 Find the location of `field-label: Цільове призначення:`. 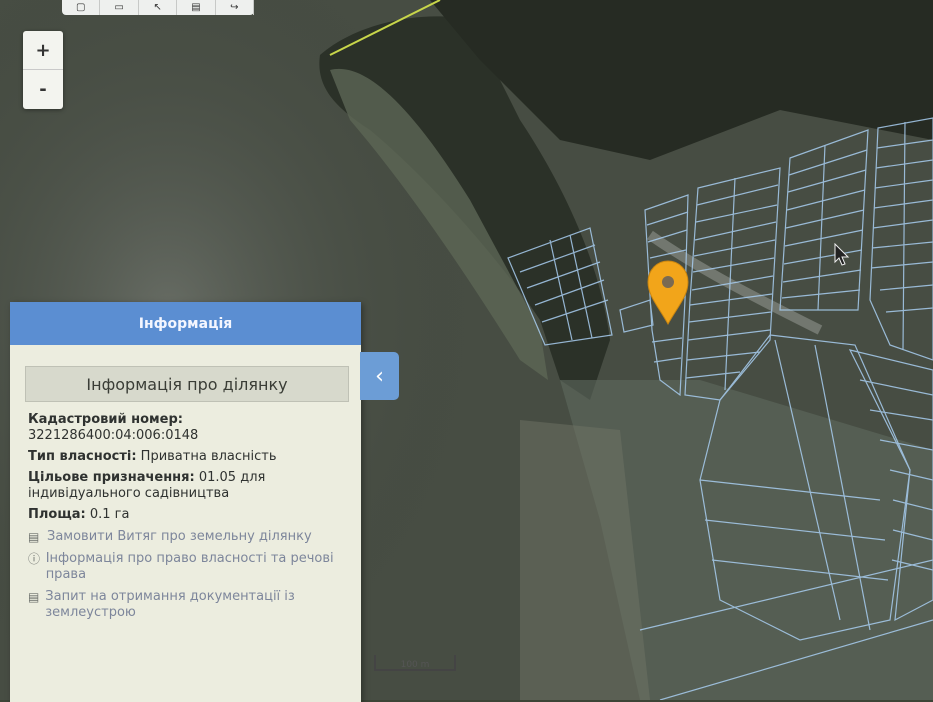

field-label: Цільове призначення: is located at coordinates (111, 477).